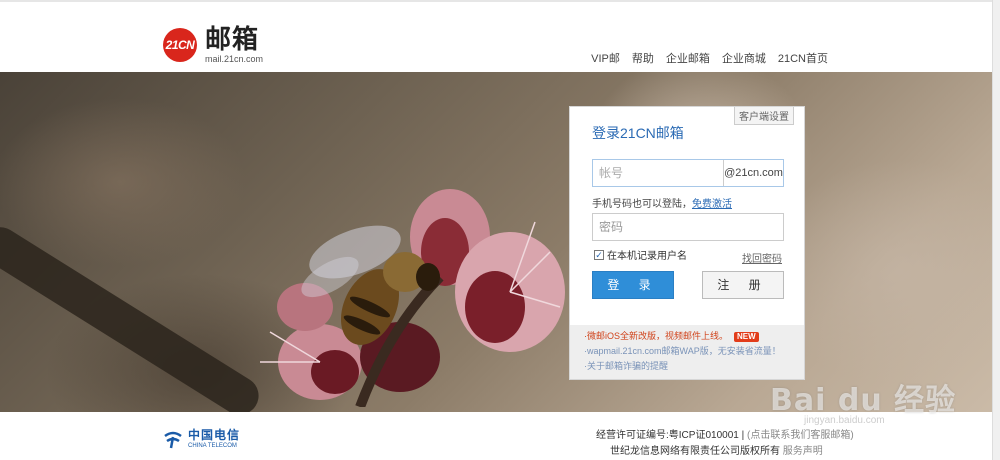  I want to click on telecom-text: 中国电信 CHINA TELECOM, so click(214, 439).